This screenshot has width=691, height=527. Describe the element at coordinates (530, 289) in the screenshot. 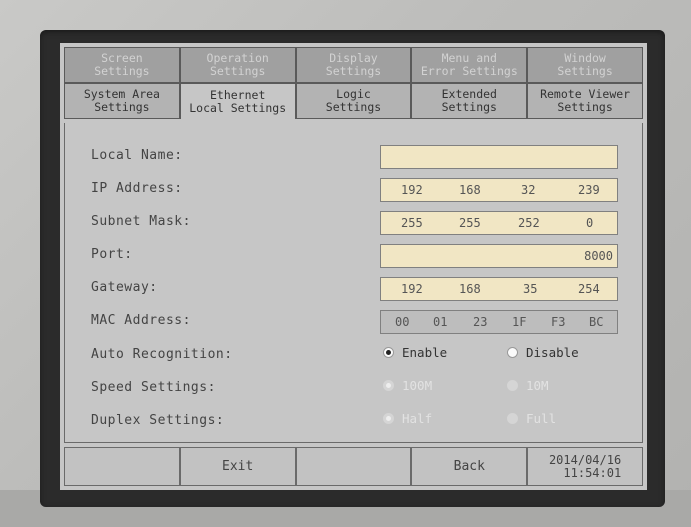

I see `gateway-octet-3: 35` at that location.